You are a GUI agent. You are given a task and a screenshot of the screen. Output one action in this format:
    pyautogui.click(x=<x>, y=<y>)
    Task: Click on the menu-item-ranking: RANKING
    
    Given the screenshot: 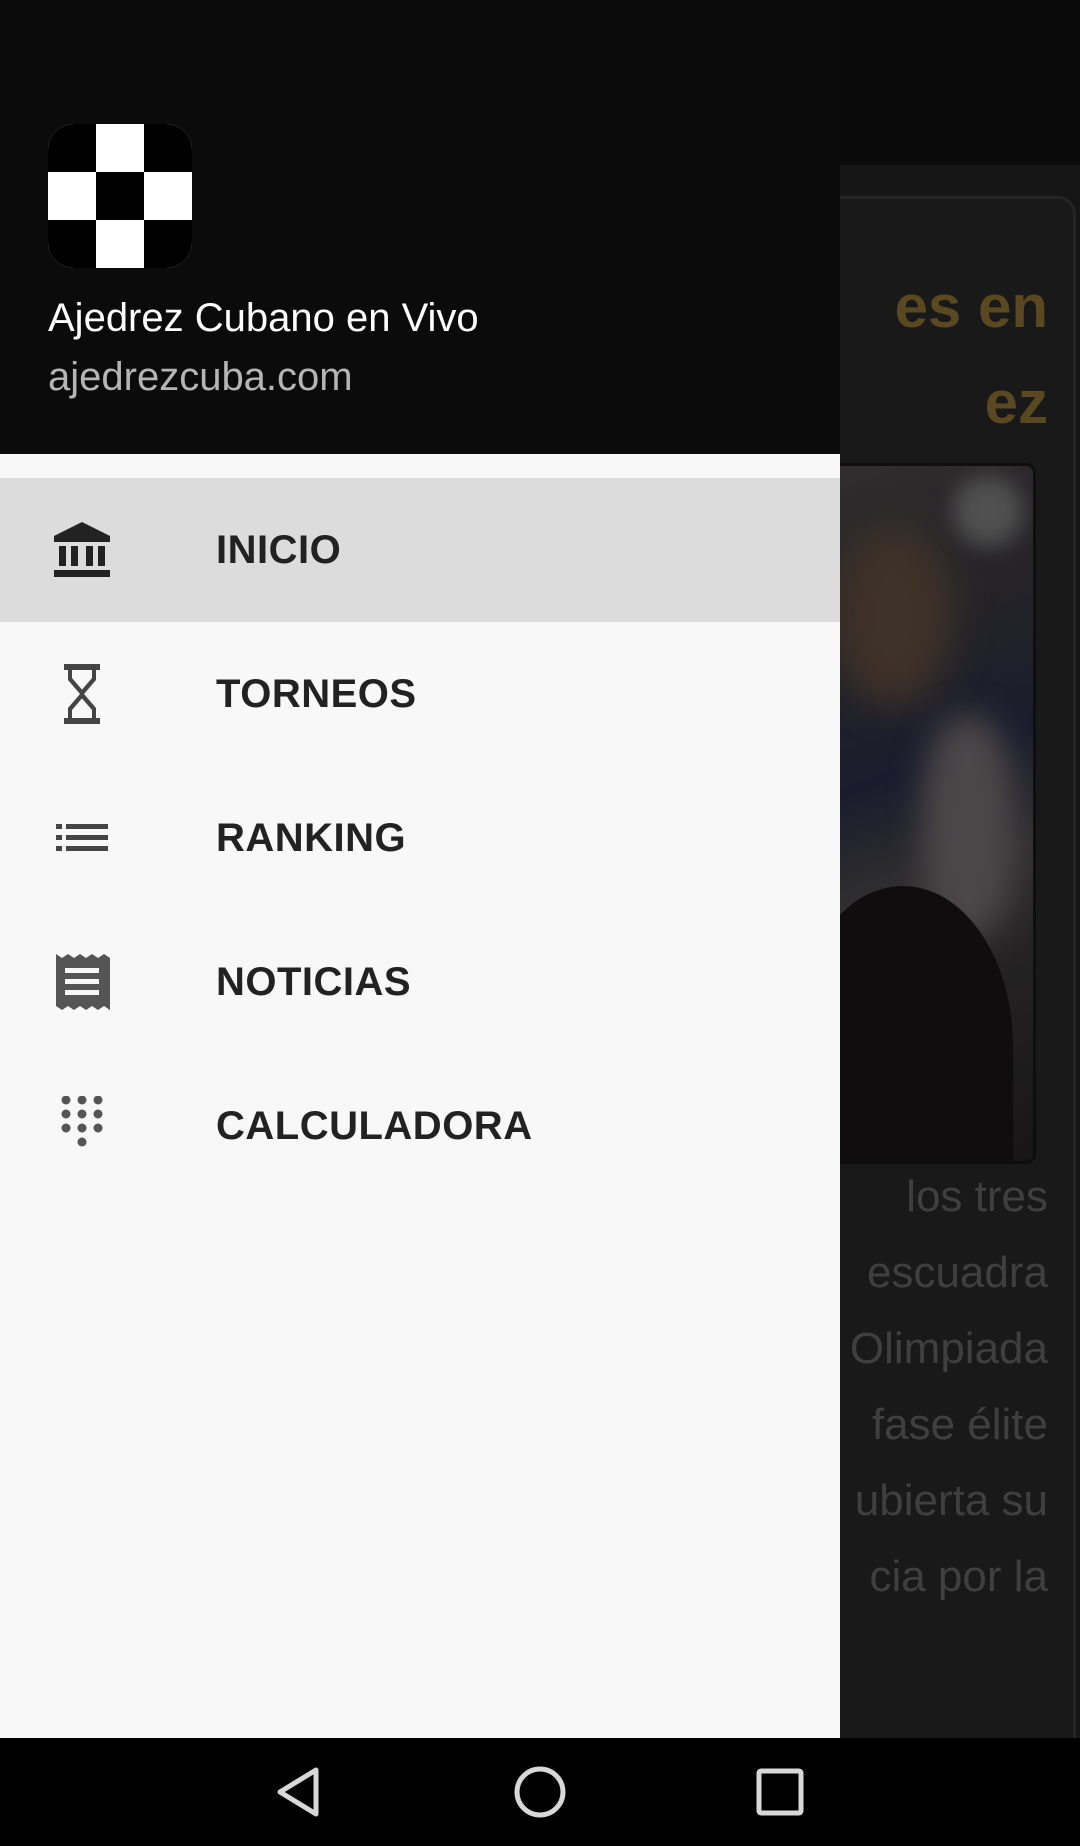 What is the action you would take?
    pyautogui.click(x=420, y=838)
    